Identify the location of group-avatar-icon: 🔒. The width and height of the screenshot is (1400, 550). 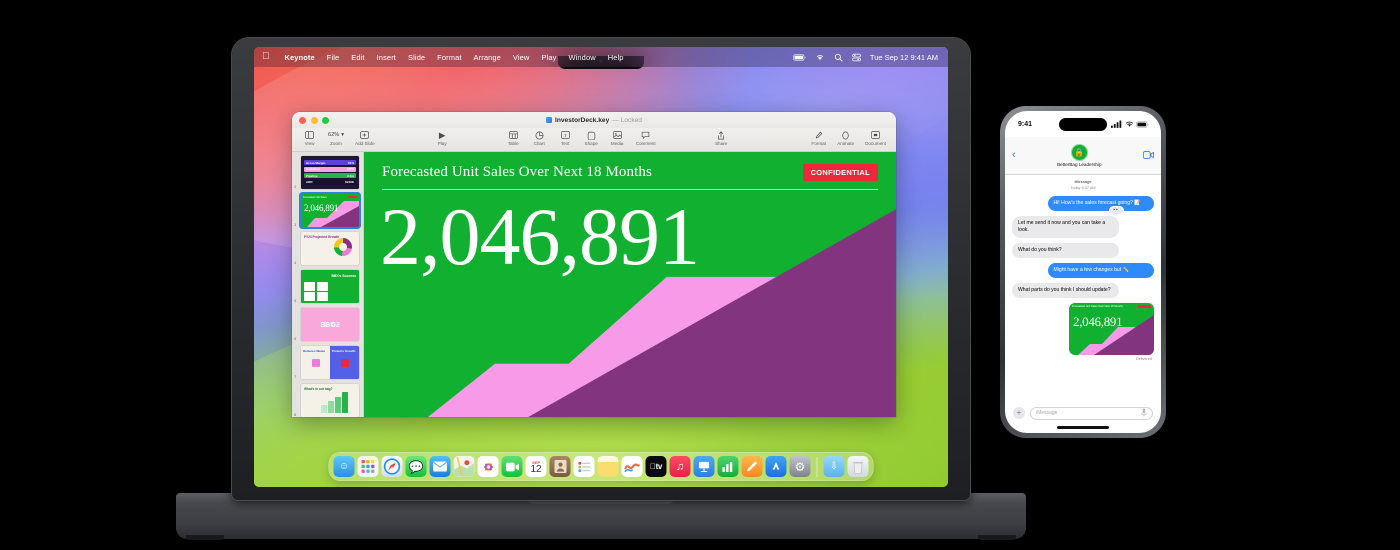
(1079, 152).